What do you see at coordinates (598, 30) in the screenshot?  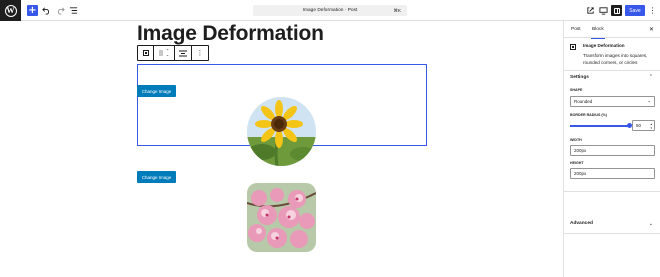 I see `tab-block: Block` at bounding box center [598, 30].